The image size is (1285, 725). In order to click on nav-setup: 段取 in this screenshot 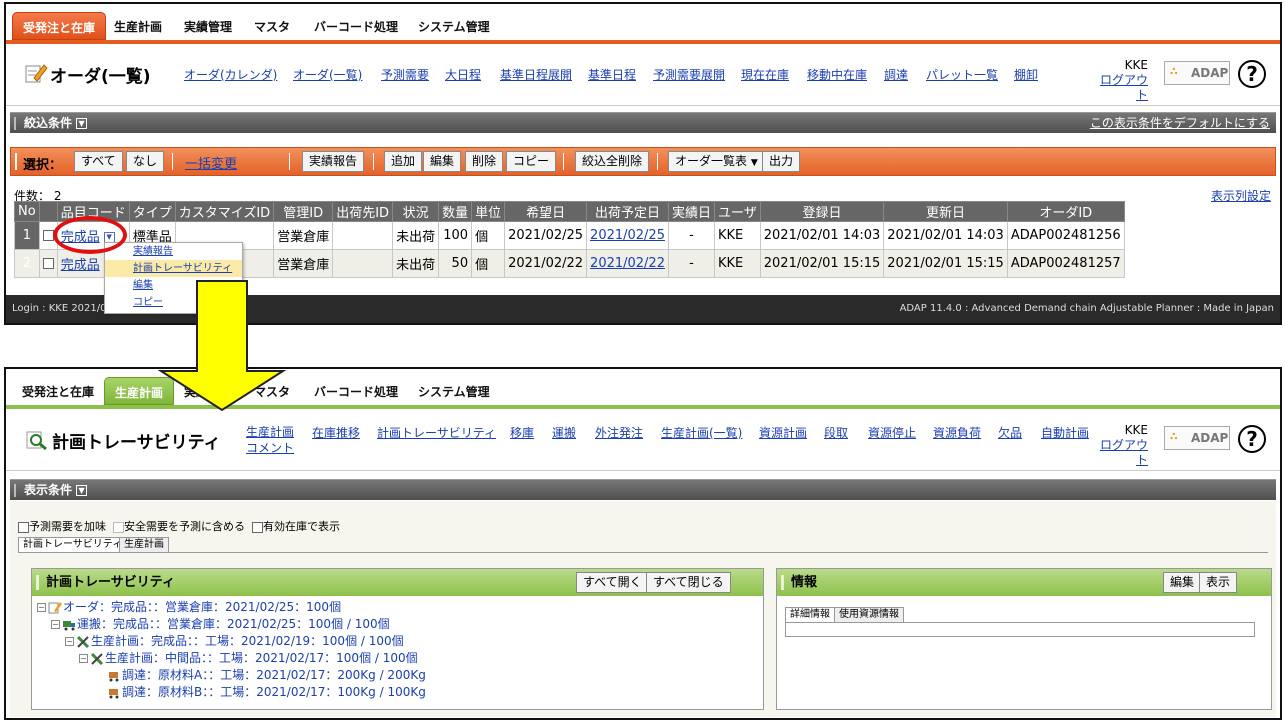, I will do `click(836, 432)`.